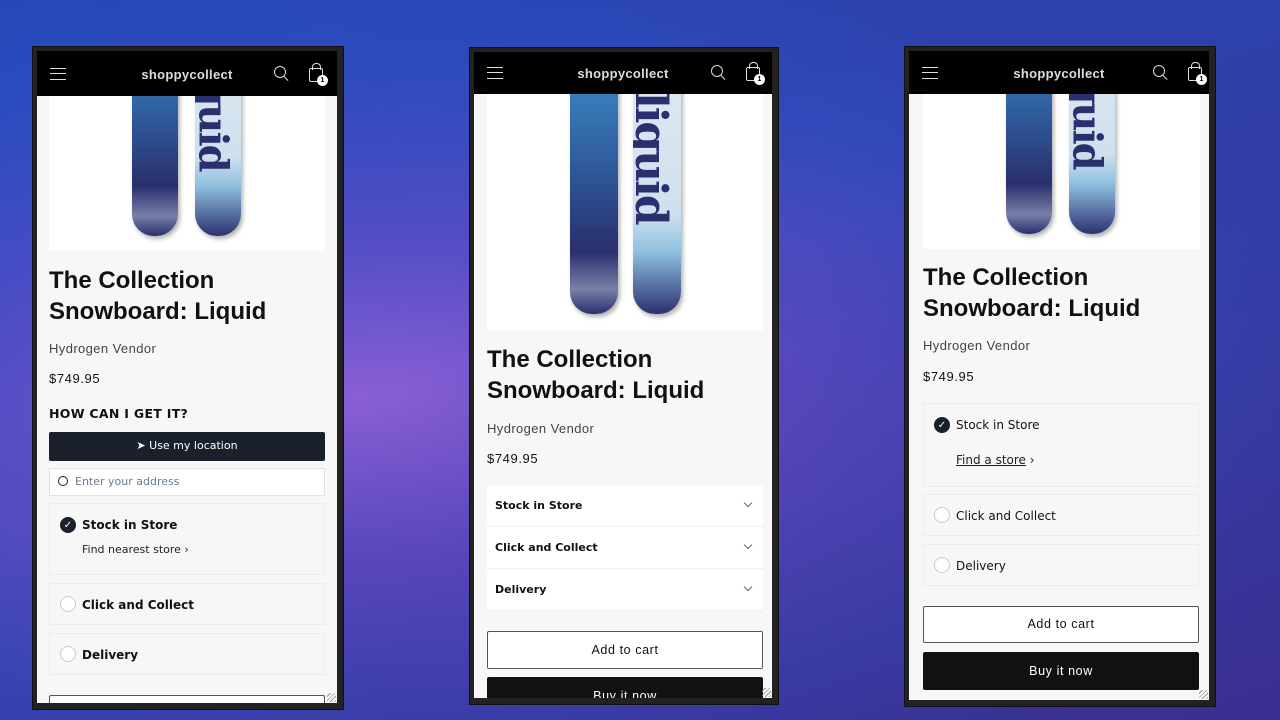 Image resolution: width=1280 pixels, height=720 pixels. Describe the element at coordinates (143, 445) in the screenshot. I see `navigation-arrow-icon: ➤` at that location.